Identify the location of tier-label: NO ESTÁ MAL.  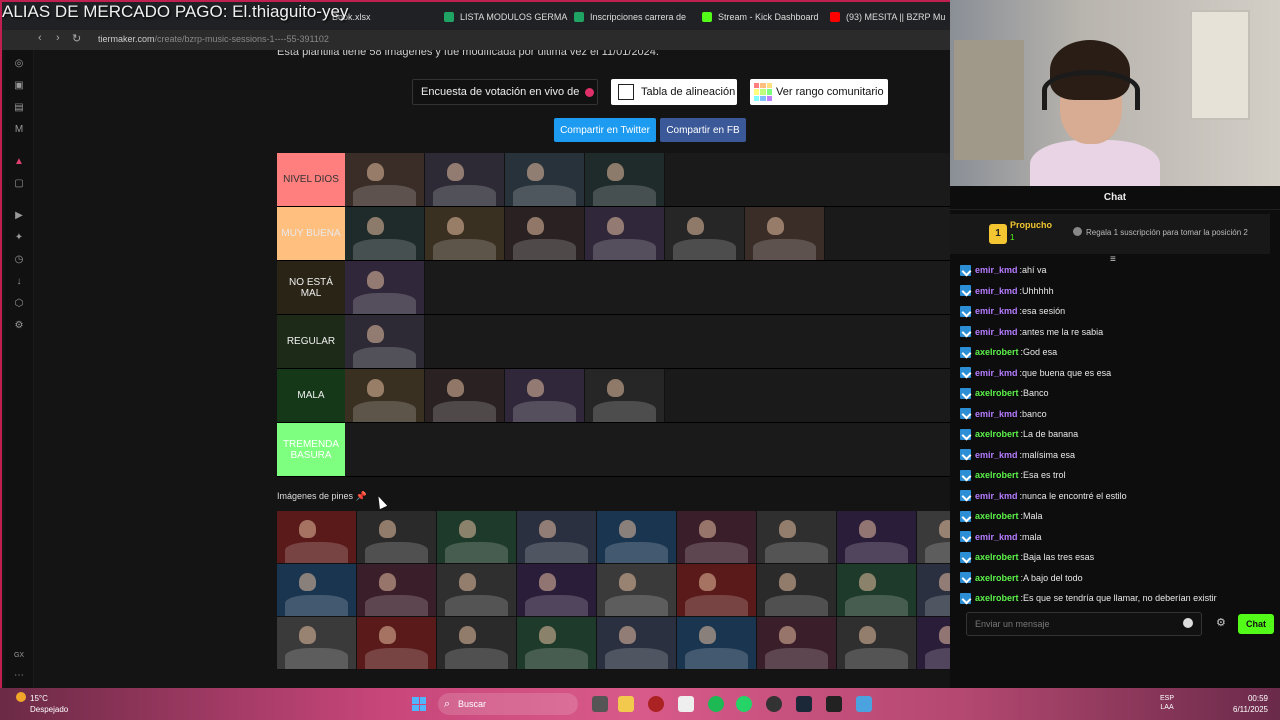
(311, 287).